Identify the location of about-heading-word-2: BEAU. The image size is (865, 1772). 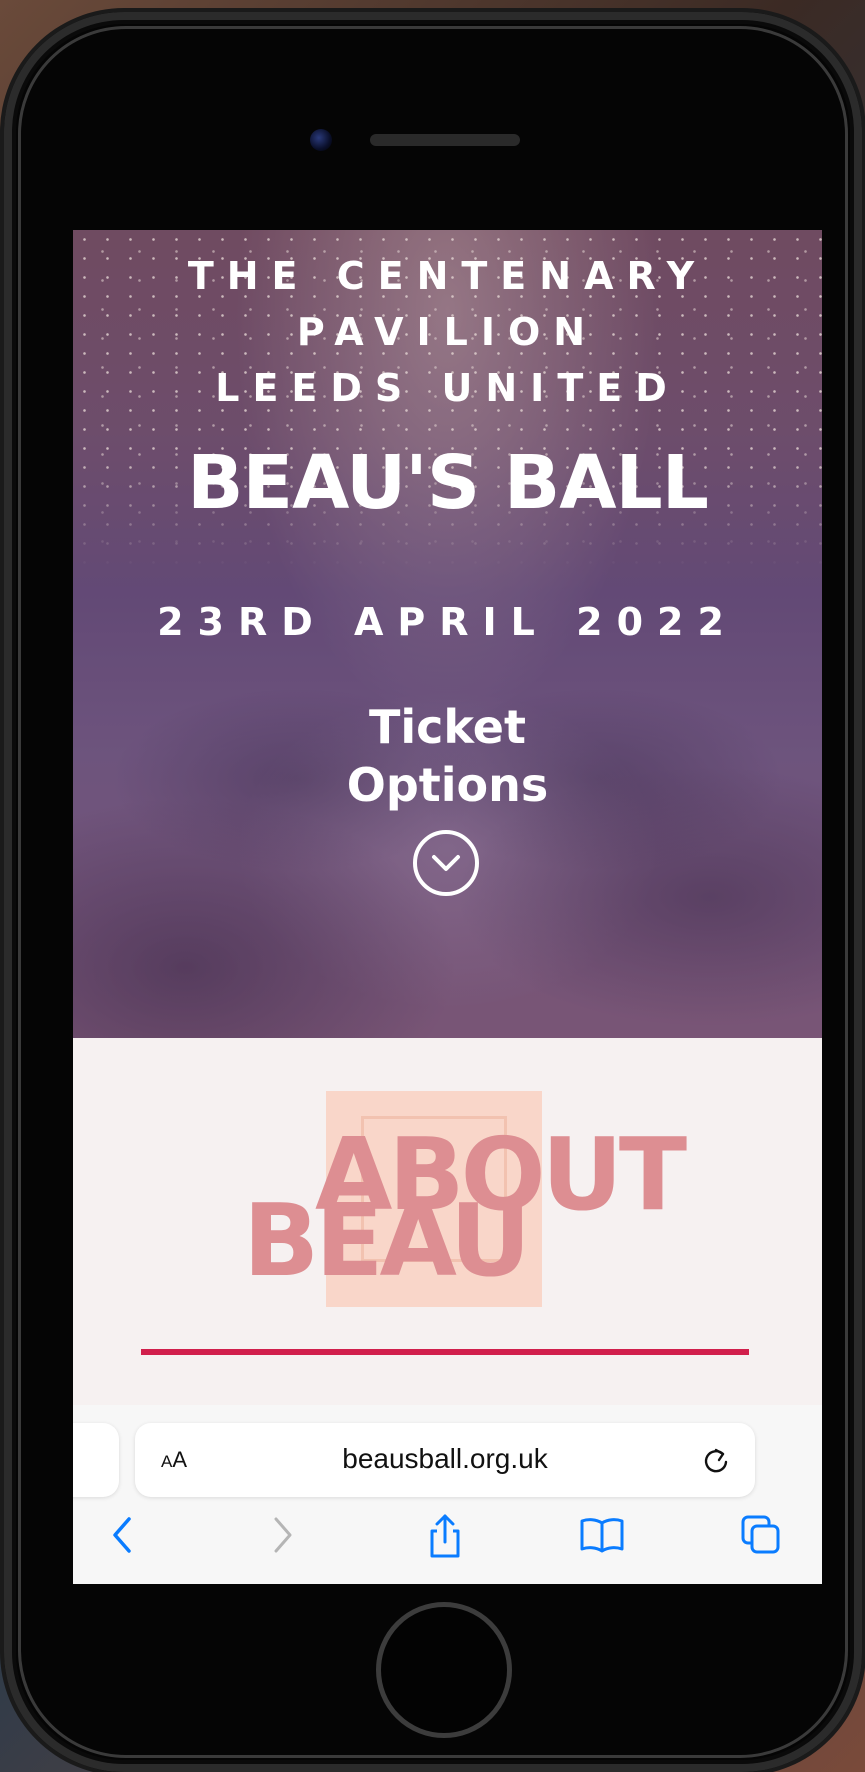
(387, 1240).